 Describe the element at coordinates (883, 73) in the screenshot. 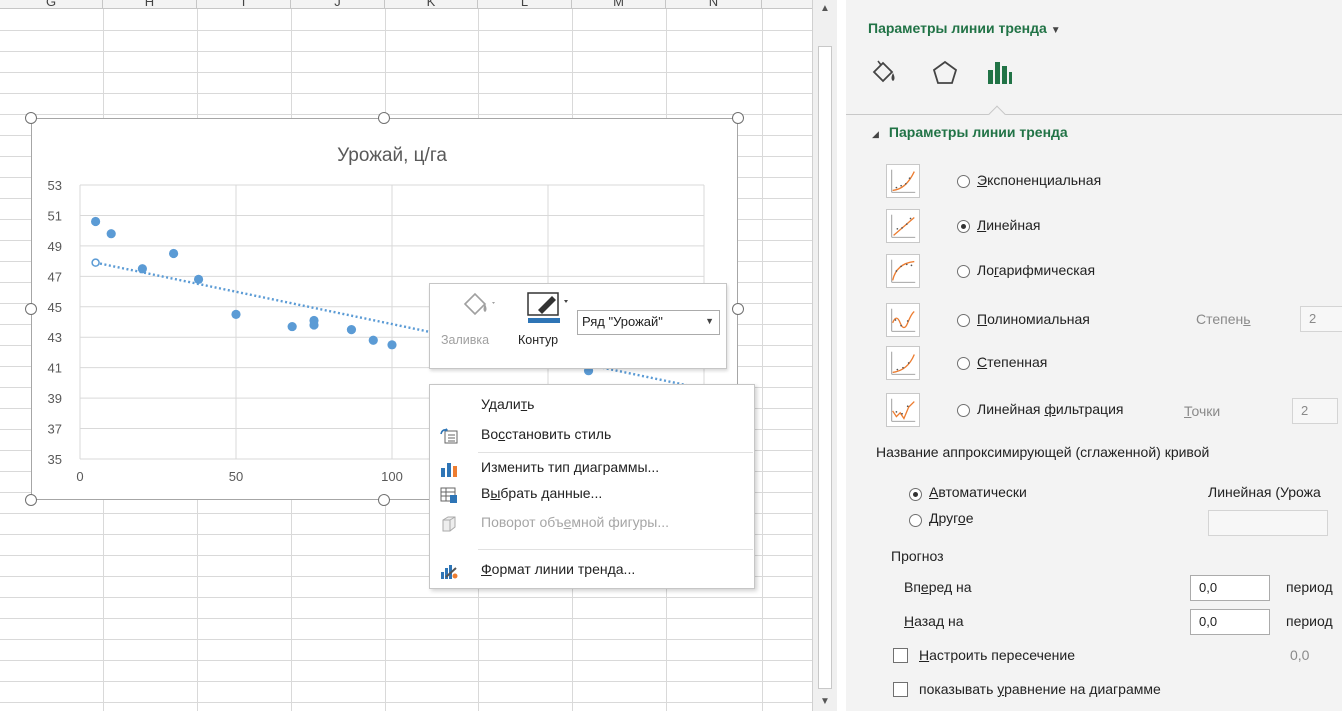

I see `fill-line-tab-icon` at that location.